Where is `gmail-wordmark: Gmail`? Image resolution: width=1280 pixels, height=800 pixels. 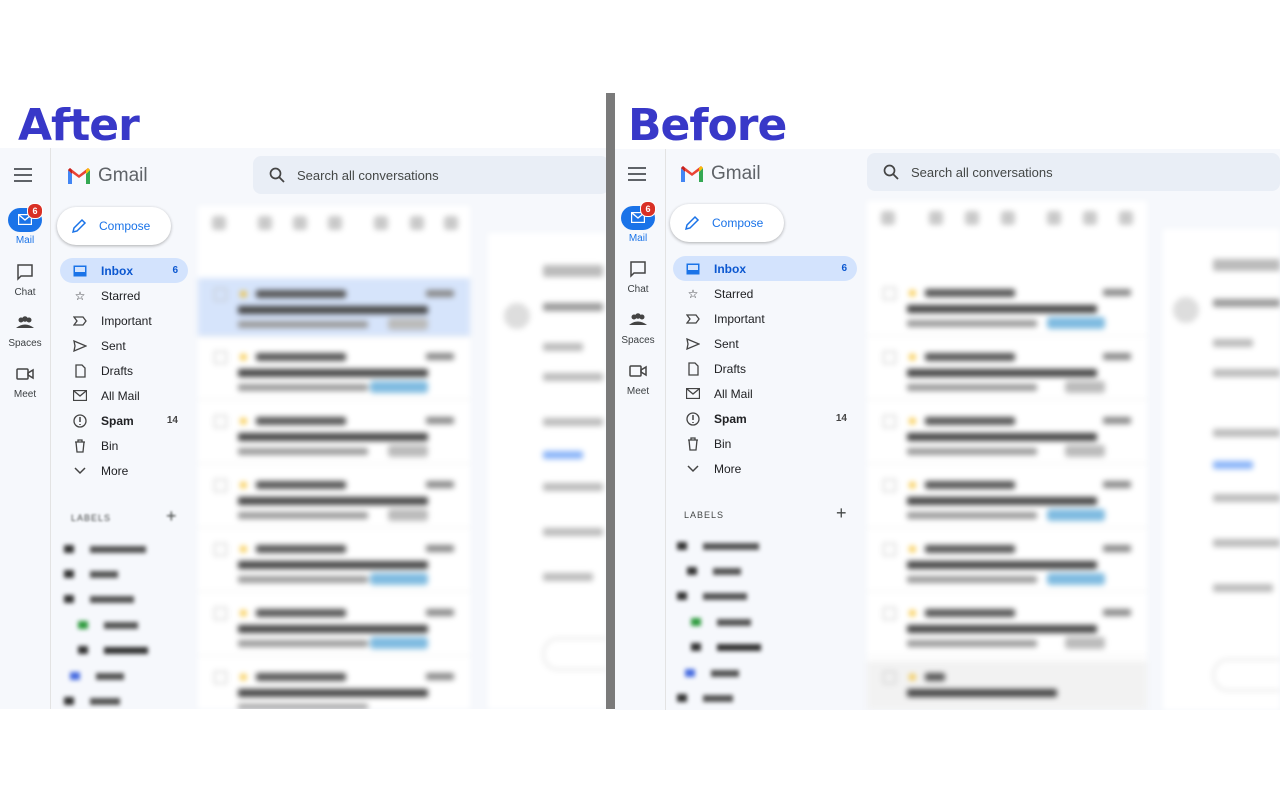
gmail-wordmark: Gmail is located at coordinates (123, 175).